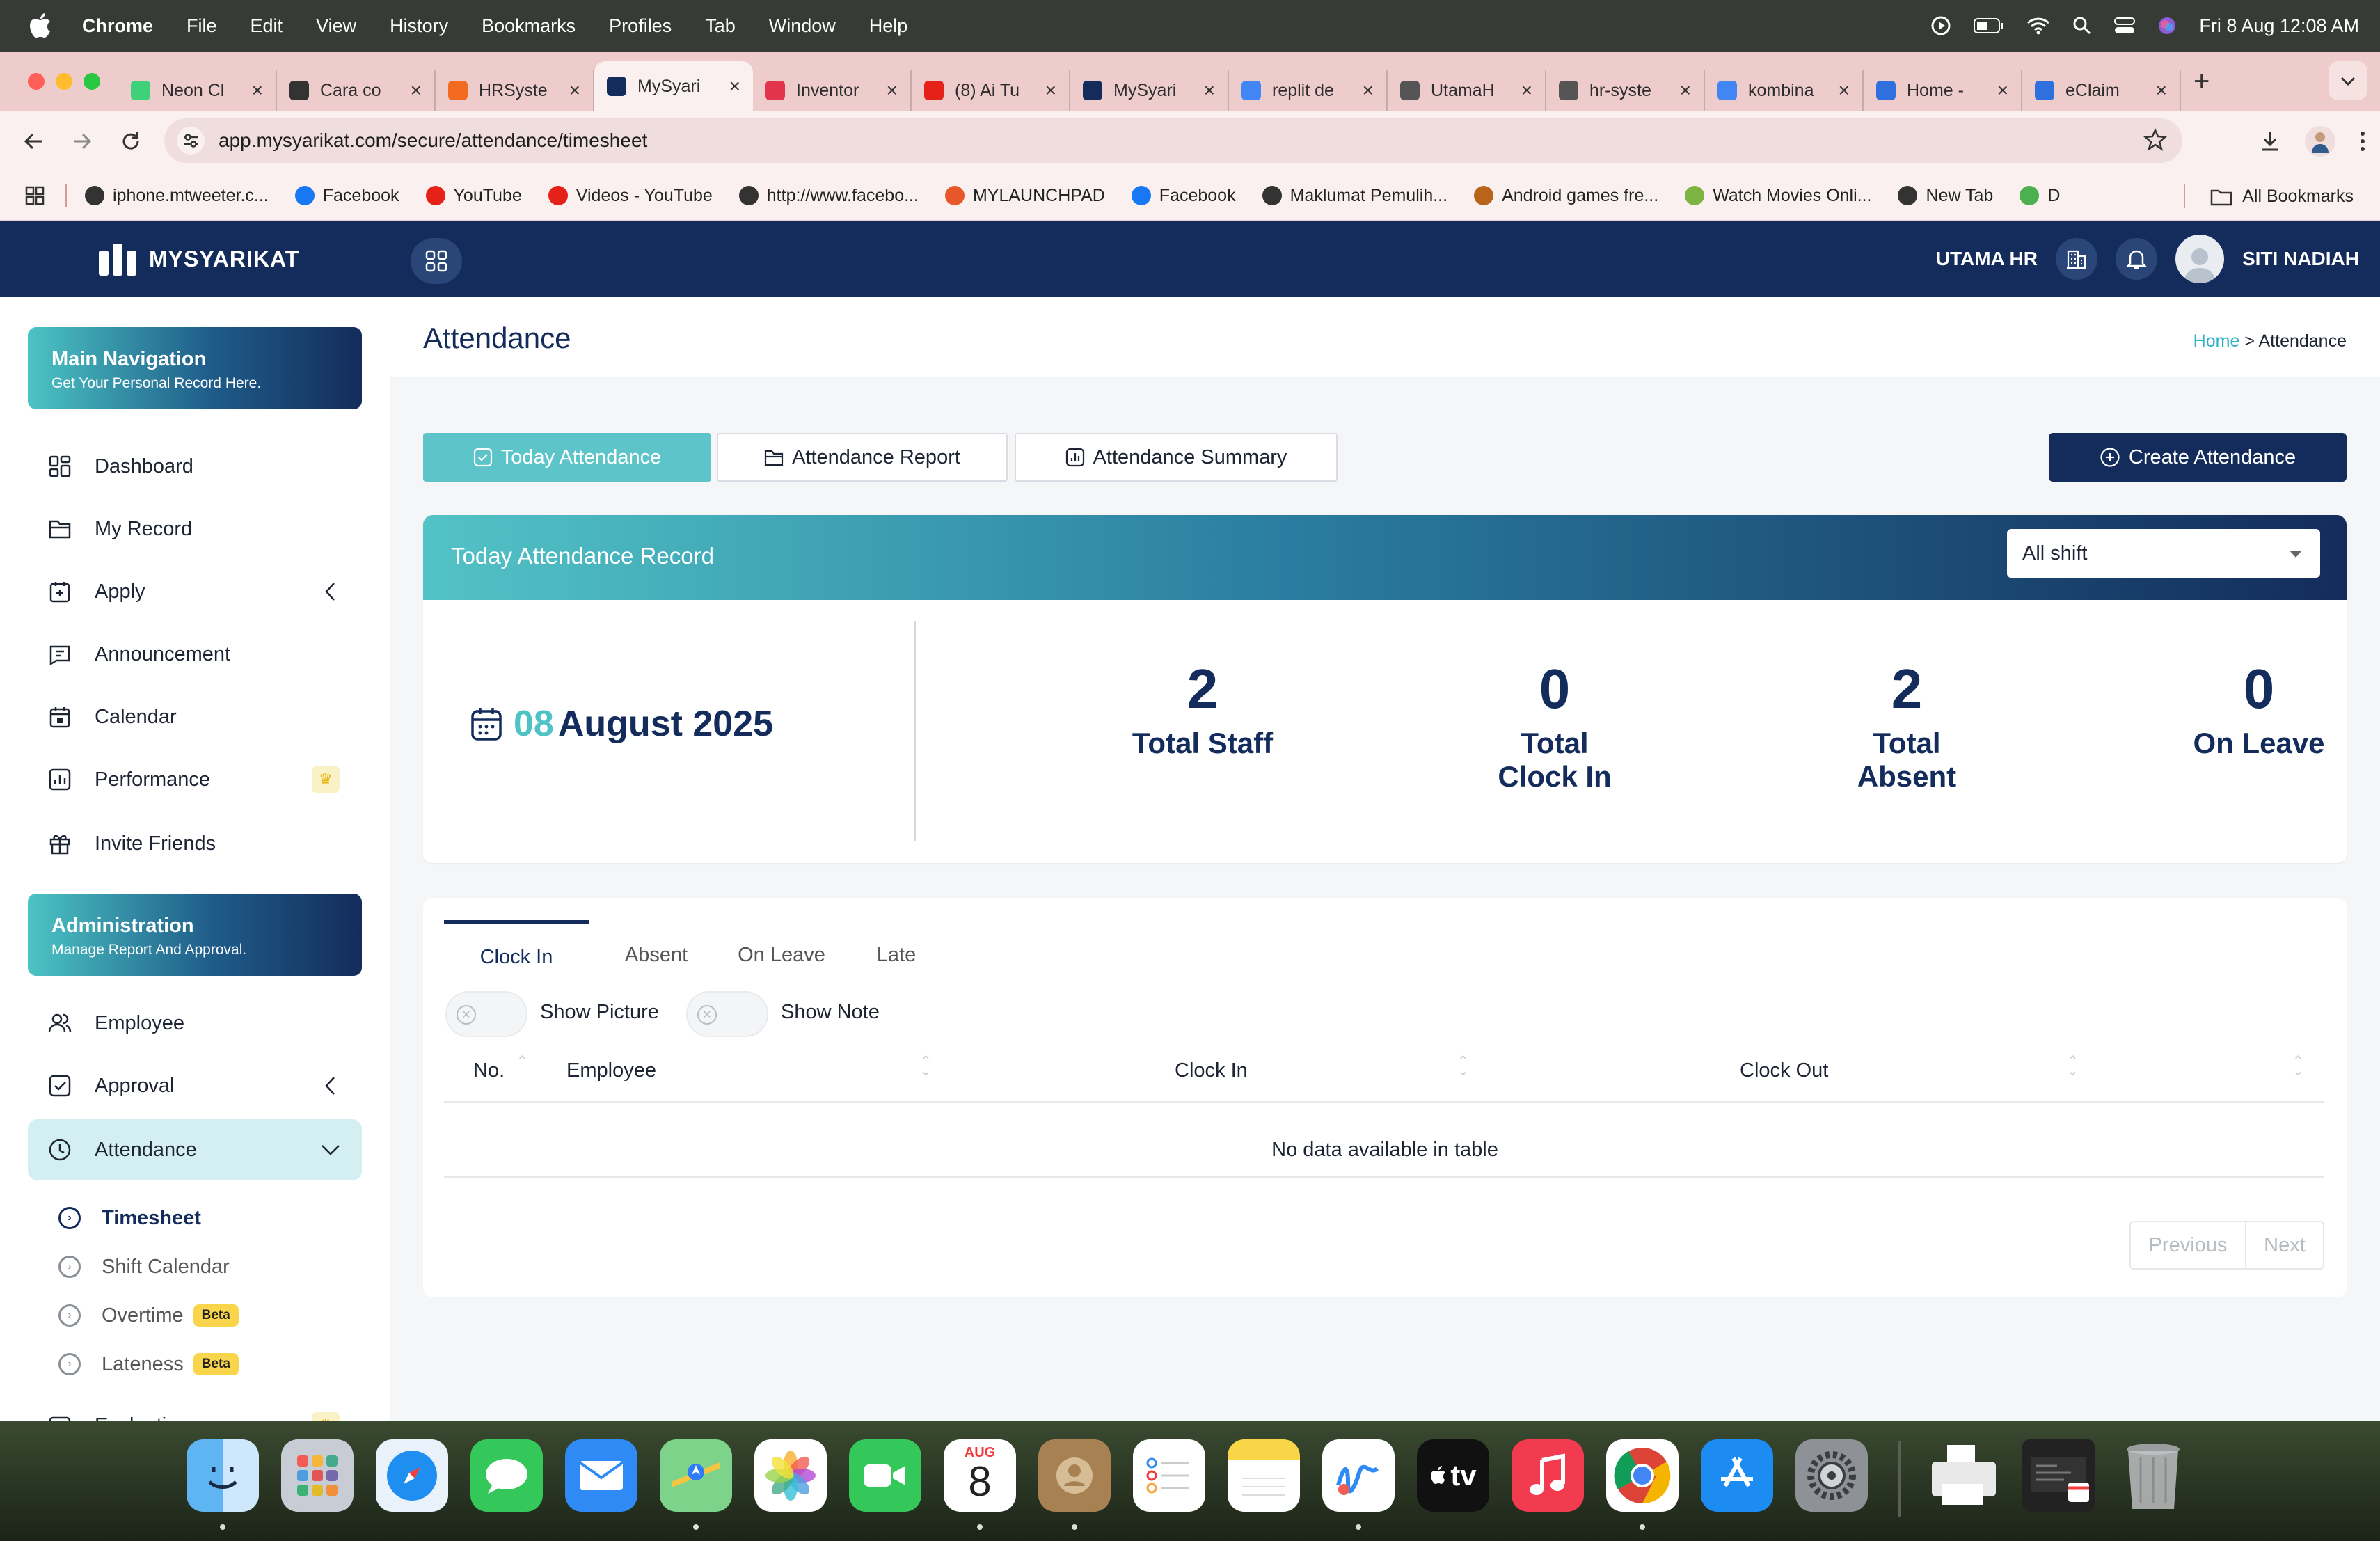 This screenshot has height=1541, width=2380. What do you see at coordinates (1176, 457) in the screenshot?
I see `attendance-summary-button: Attendance Summary` at bounding box center [1176, 457].